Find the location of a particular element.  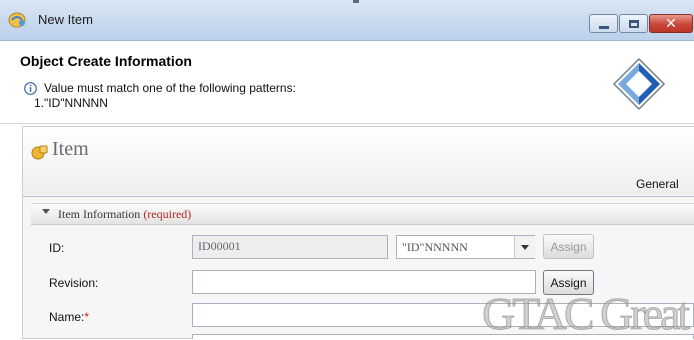

watermark: GTAC Great is located at coordinates (585, 314).